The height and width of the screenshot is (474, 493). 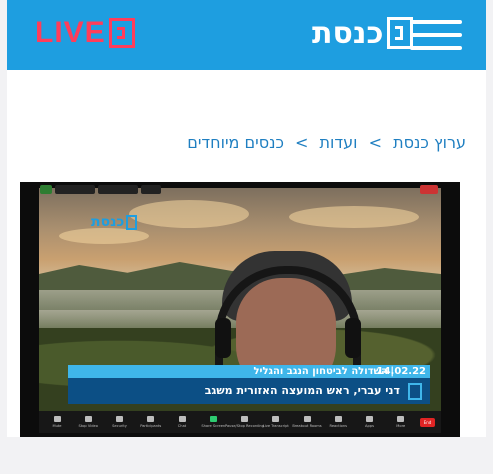 I want to click on knesset-logo: כנסת, so click(x=363, y=33).